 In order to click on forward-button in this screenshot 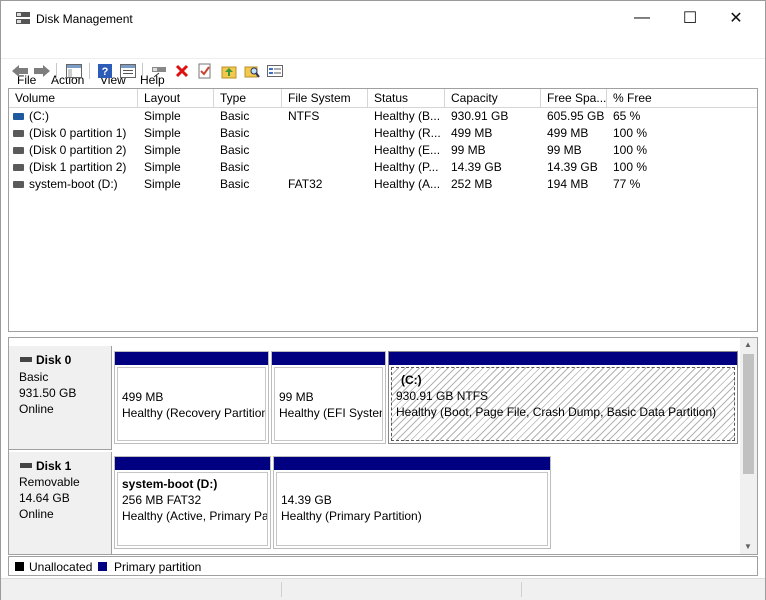, I will do `click(42, 71)`.